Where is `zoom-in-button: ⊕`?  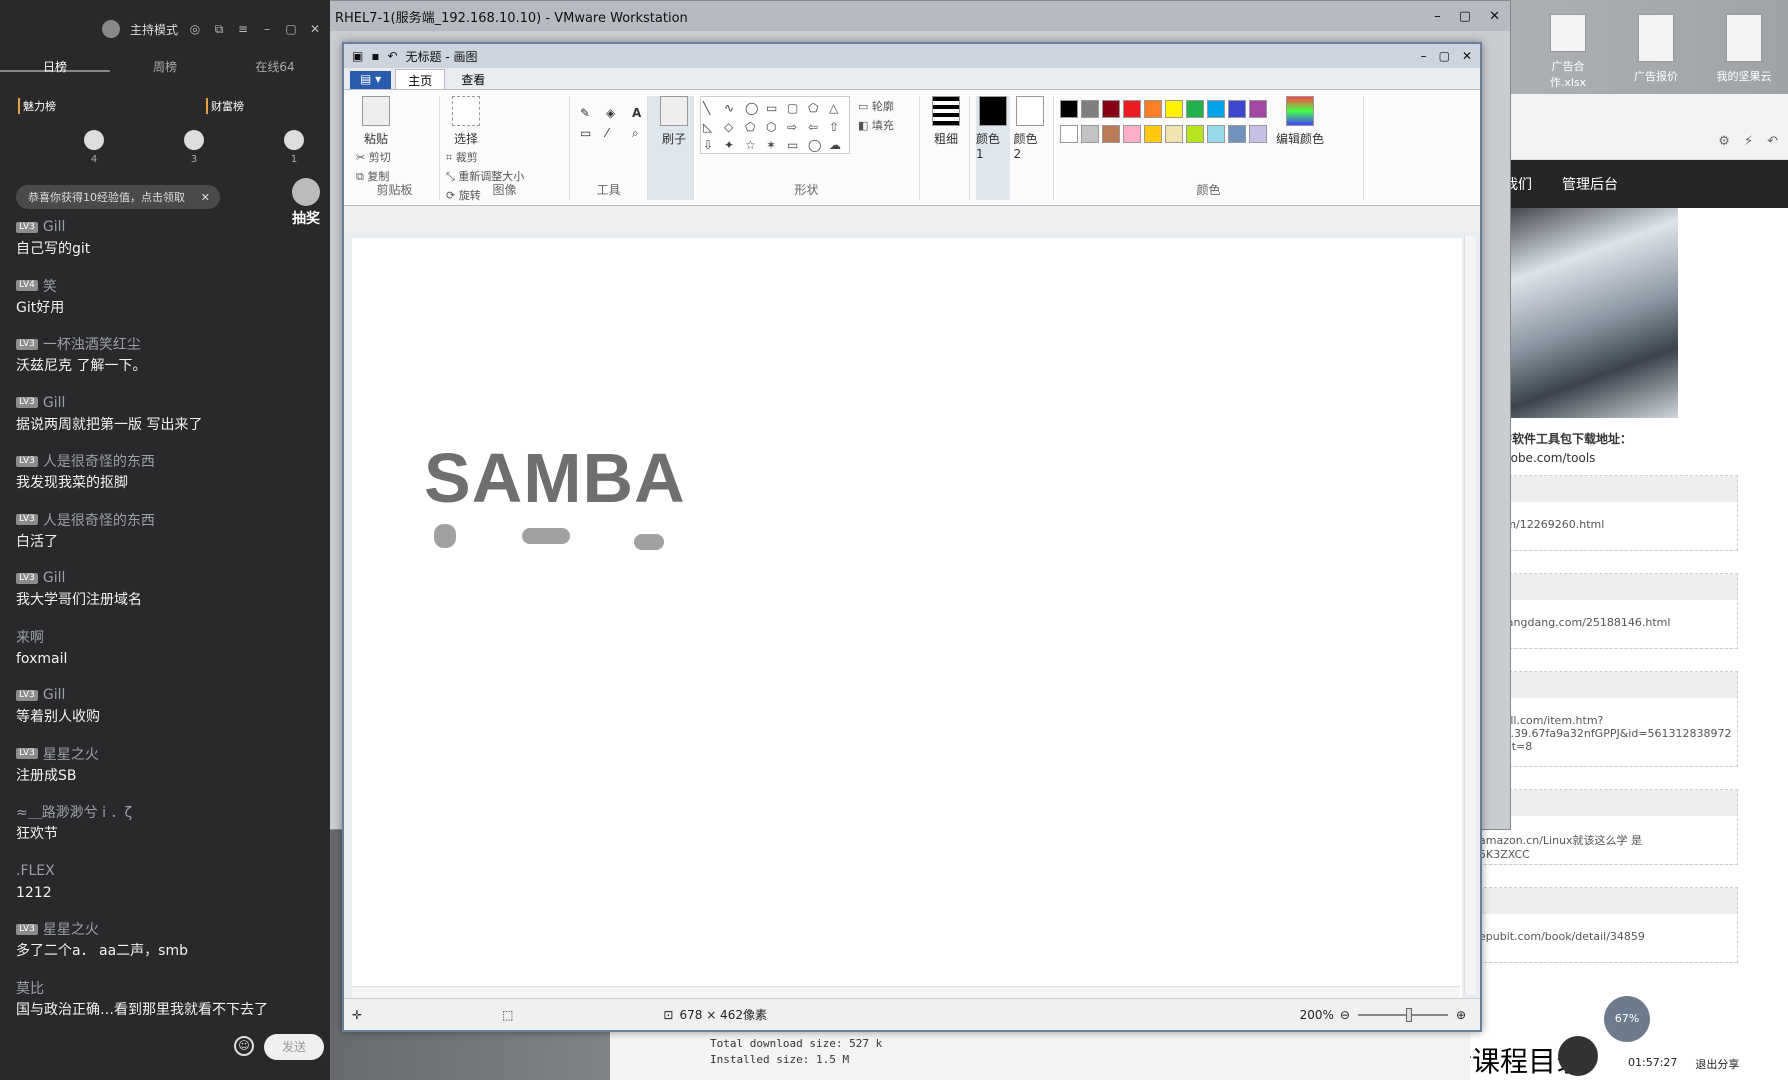
zoom-in-button: ⊕ is located at coordinates (1461, 1015).